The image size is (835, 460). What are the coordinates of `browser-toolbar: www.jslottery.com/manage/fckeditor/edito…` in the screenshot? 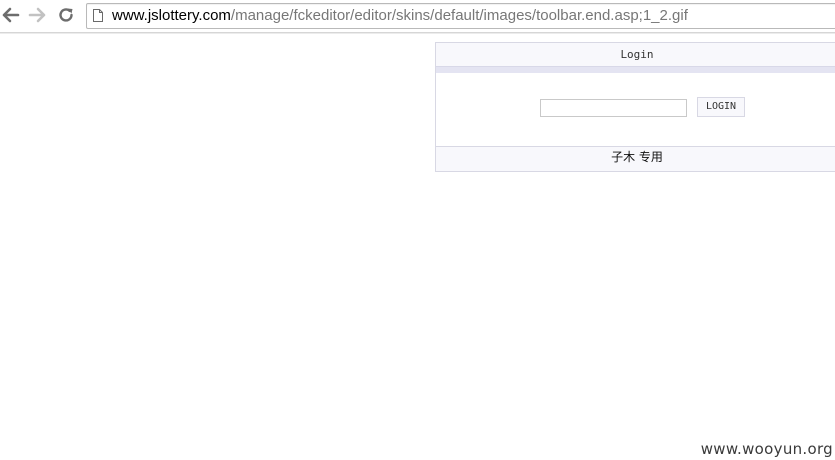 It's located at (417, 16).